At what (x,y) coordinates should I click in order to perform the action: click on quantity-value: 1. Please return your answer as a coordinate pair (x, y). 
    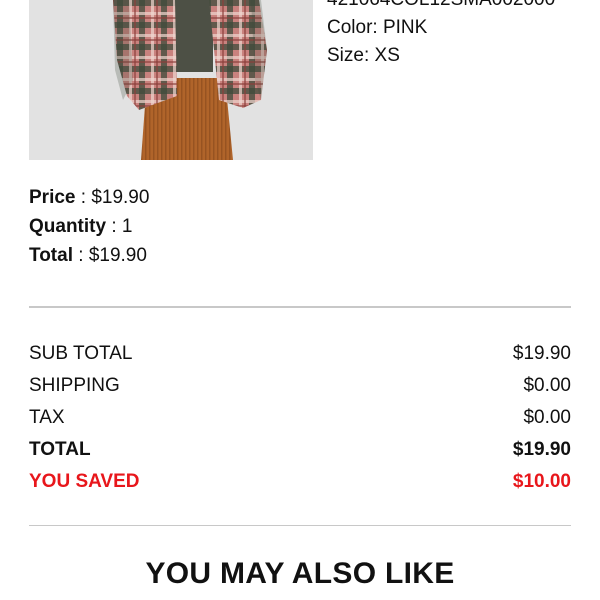
    Looking at the image, I should click on (127, 226).